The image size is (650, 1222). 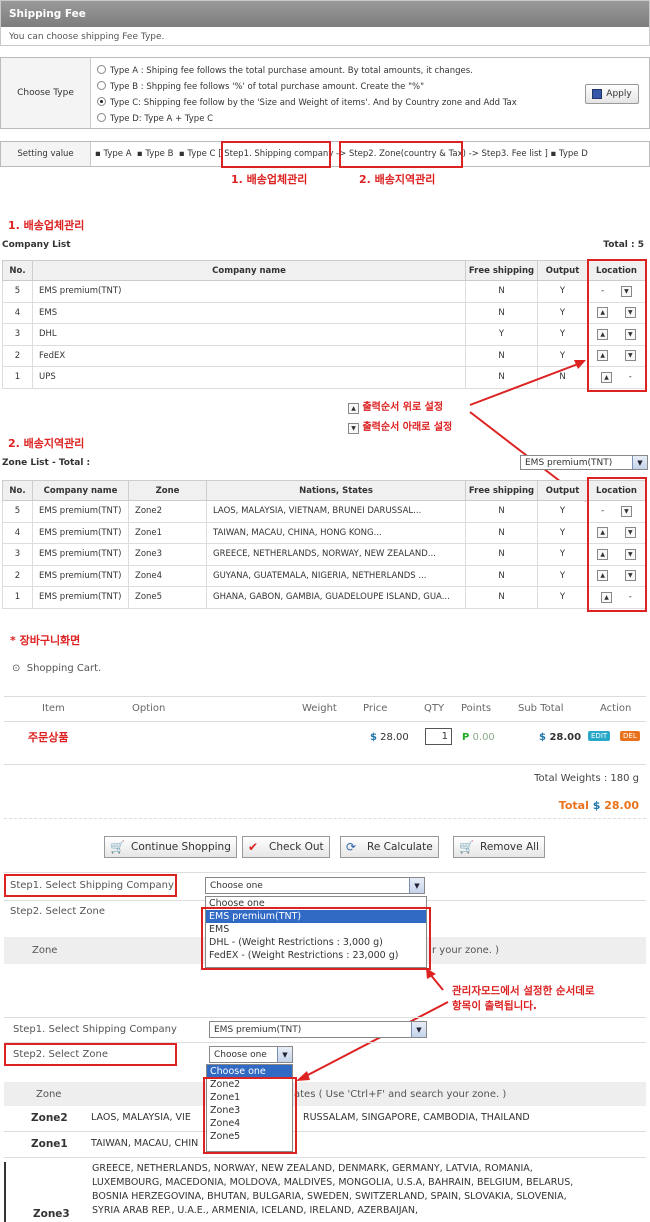 I want to click on points-icon: P, so click(x=466, y=737).